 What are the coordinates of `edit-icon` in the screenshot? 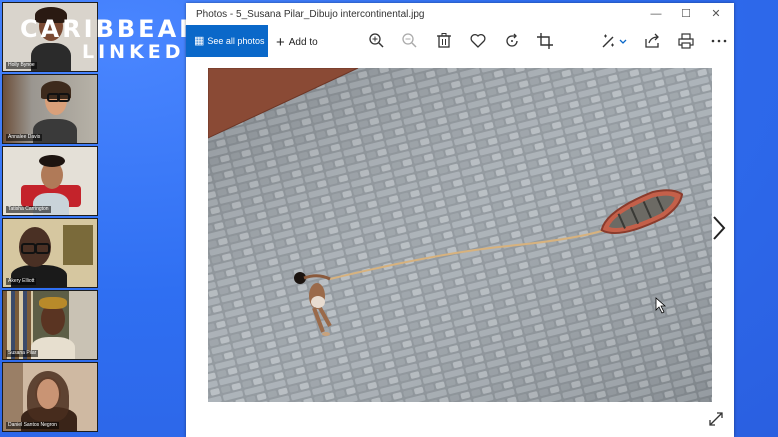 It's located at (614, 41).